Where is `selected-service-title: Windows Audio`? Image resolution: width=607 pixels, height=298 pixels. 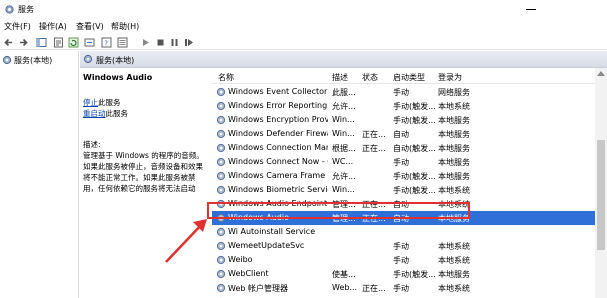 selected-service-title: Windows Audio is located at coordinates (118, 77).